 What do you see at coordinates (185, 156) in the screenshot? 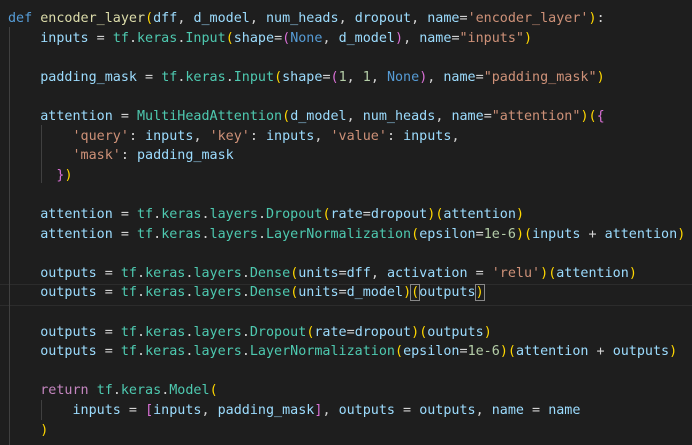
I see `code-token: padding_mask` at bounding box center [185, 156].